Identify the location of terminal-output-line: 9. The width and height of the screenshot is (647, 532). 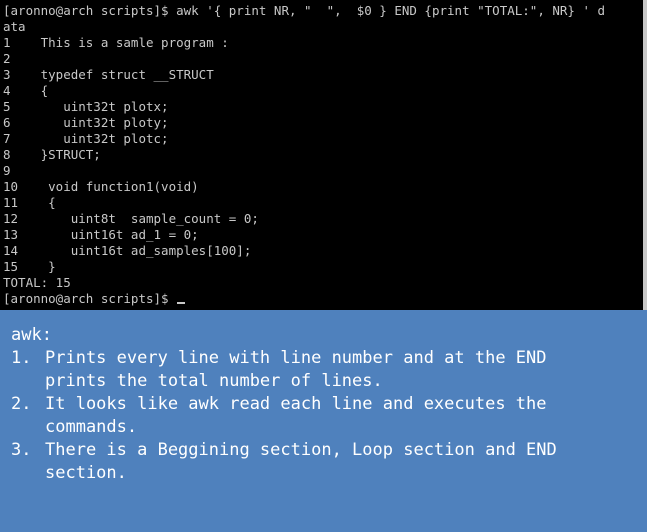
(7, 170).